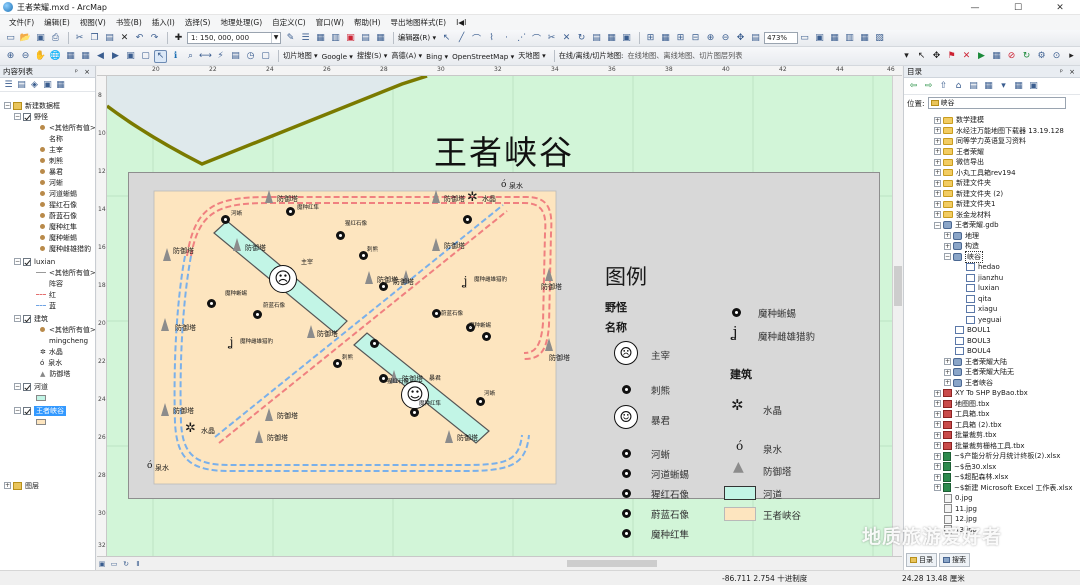  I want to click on close-button: ✕, so click(1060, 7).